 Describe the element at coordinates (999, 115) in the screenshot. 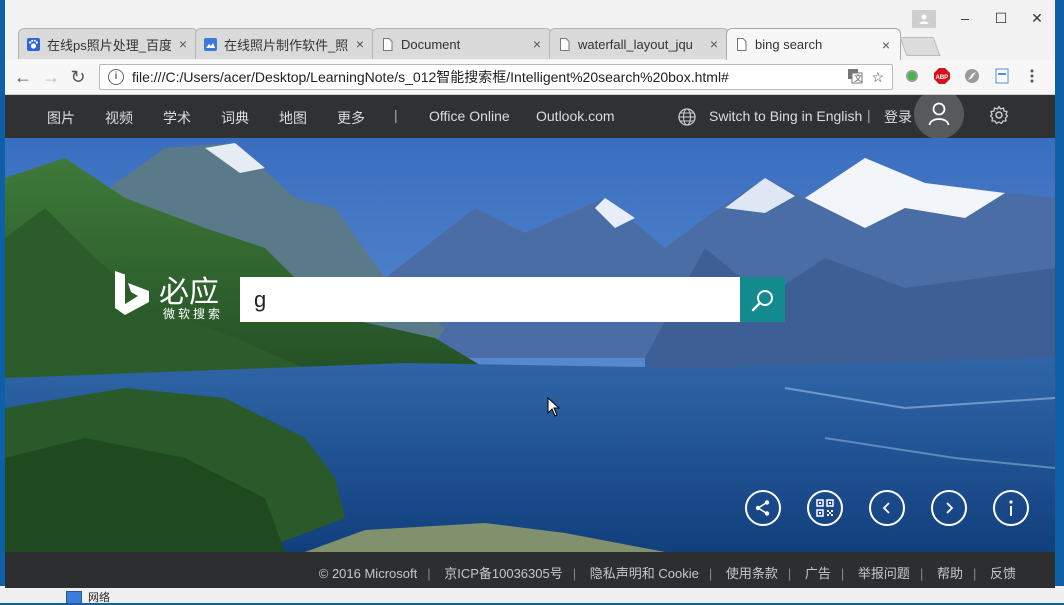

I see `gear-icon` at that location.